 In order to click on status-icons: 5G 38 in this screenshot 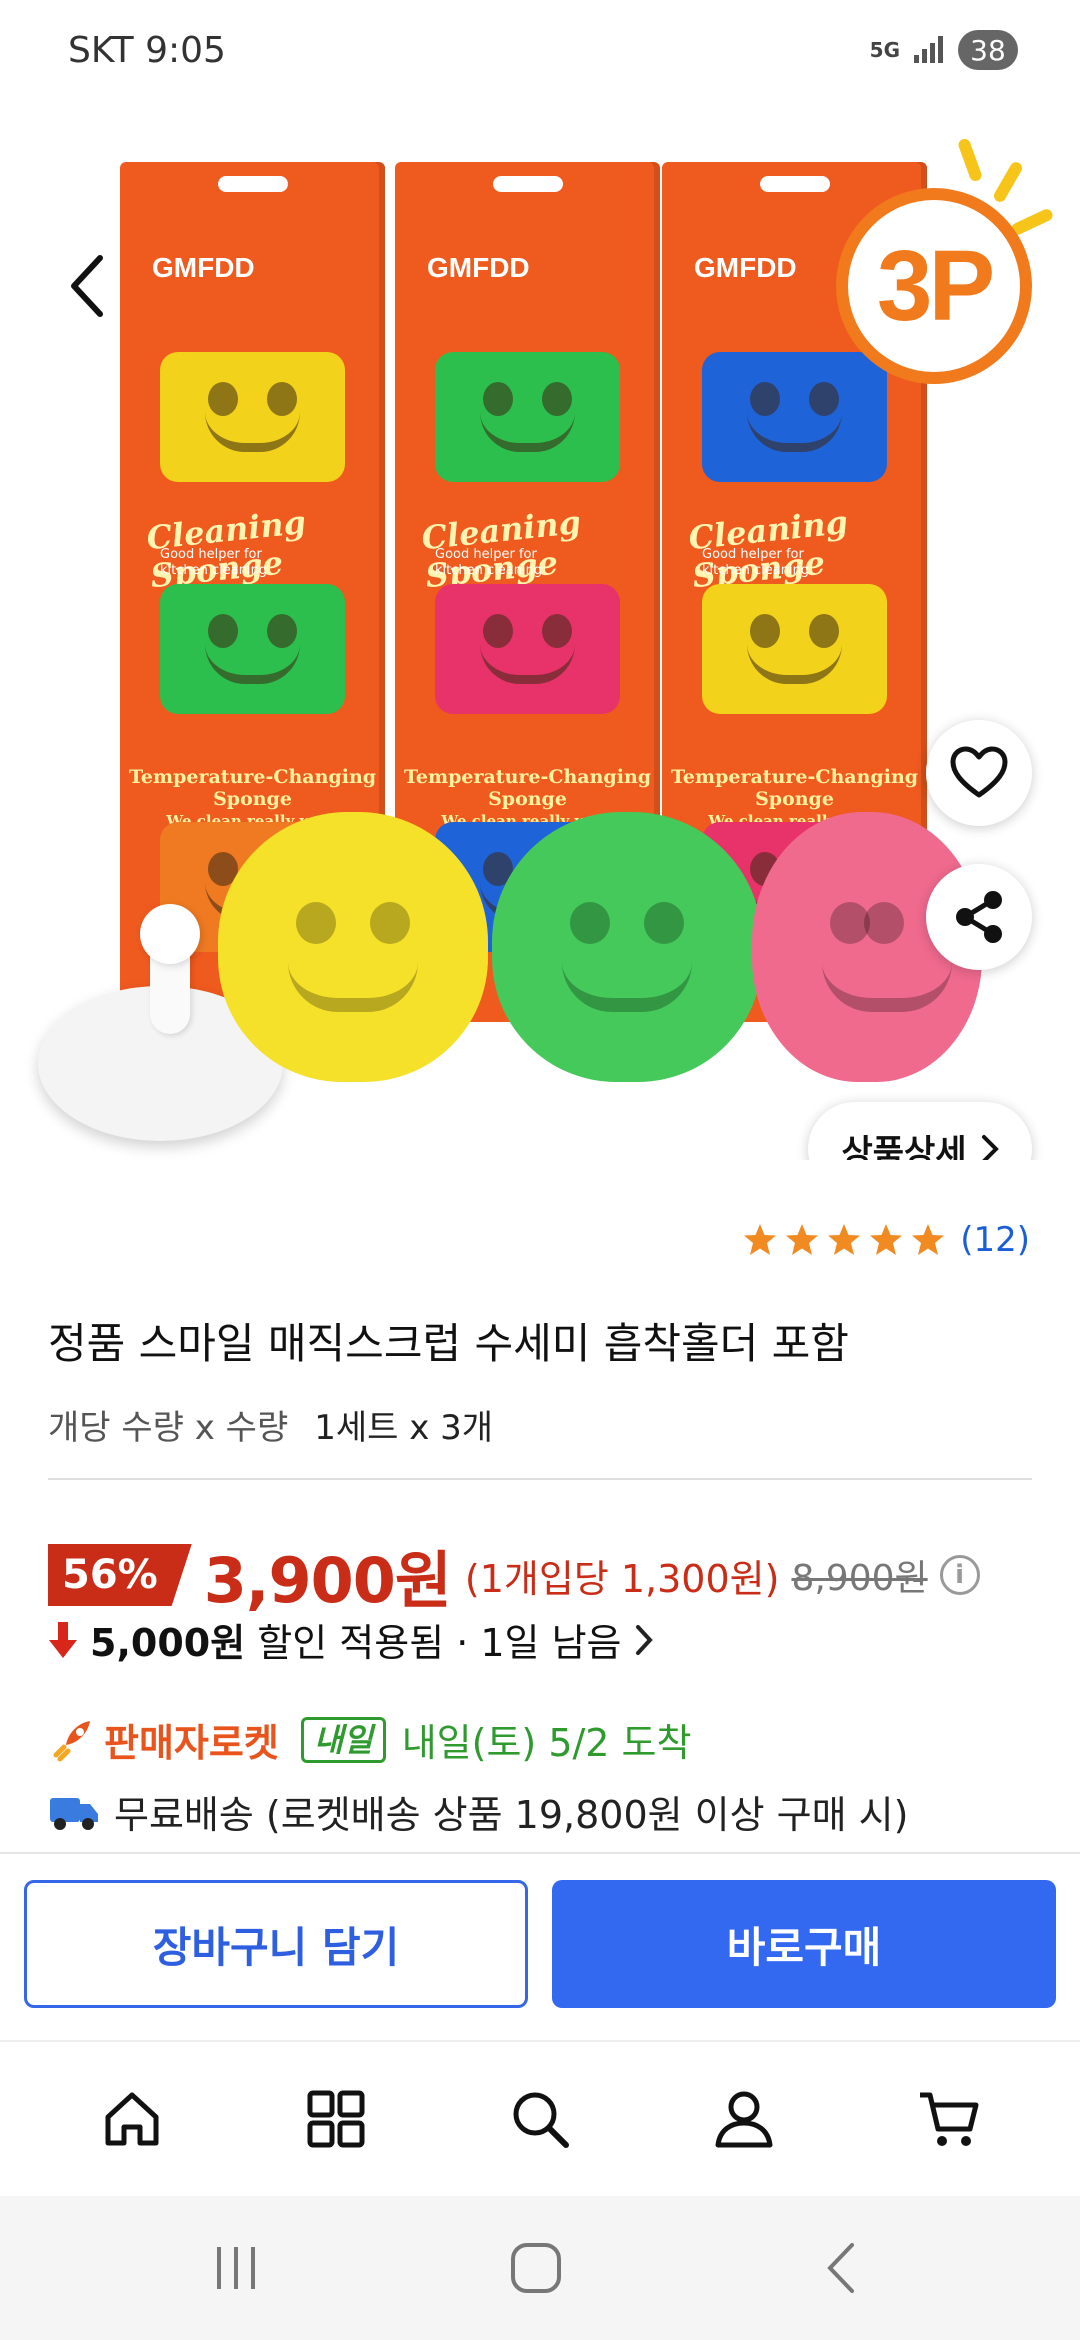, I will do `click(944, 50)`.